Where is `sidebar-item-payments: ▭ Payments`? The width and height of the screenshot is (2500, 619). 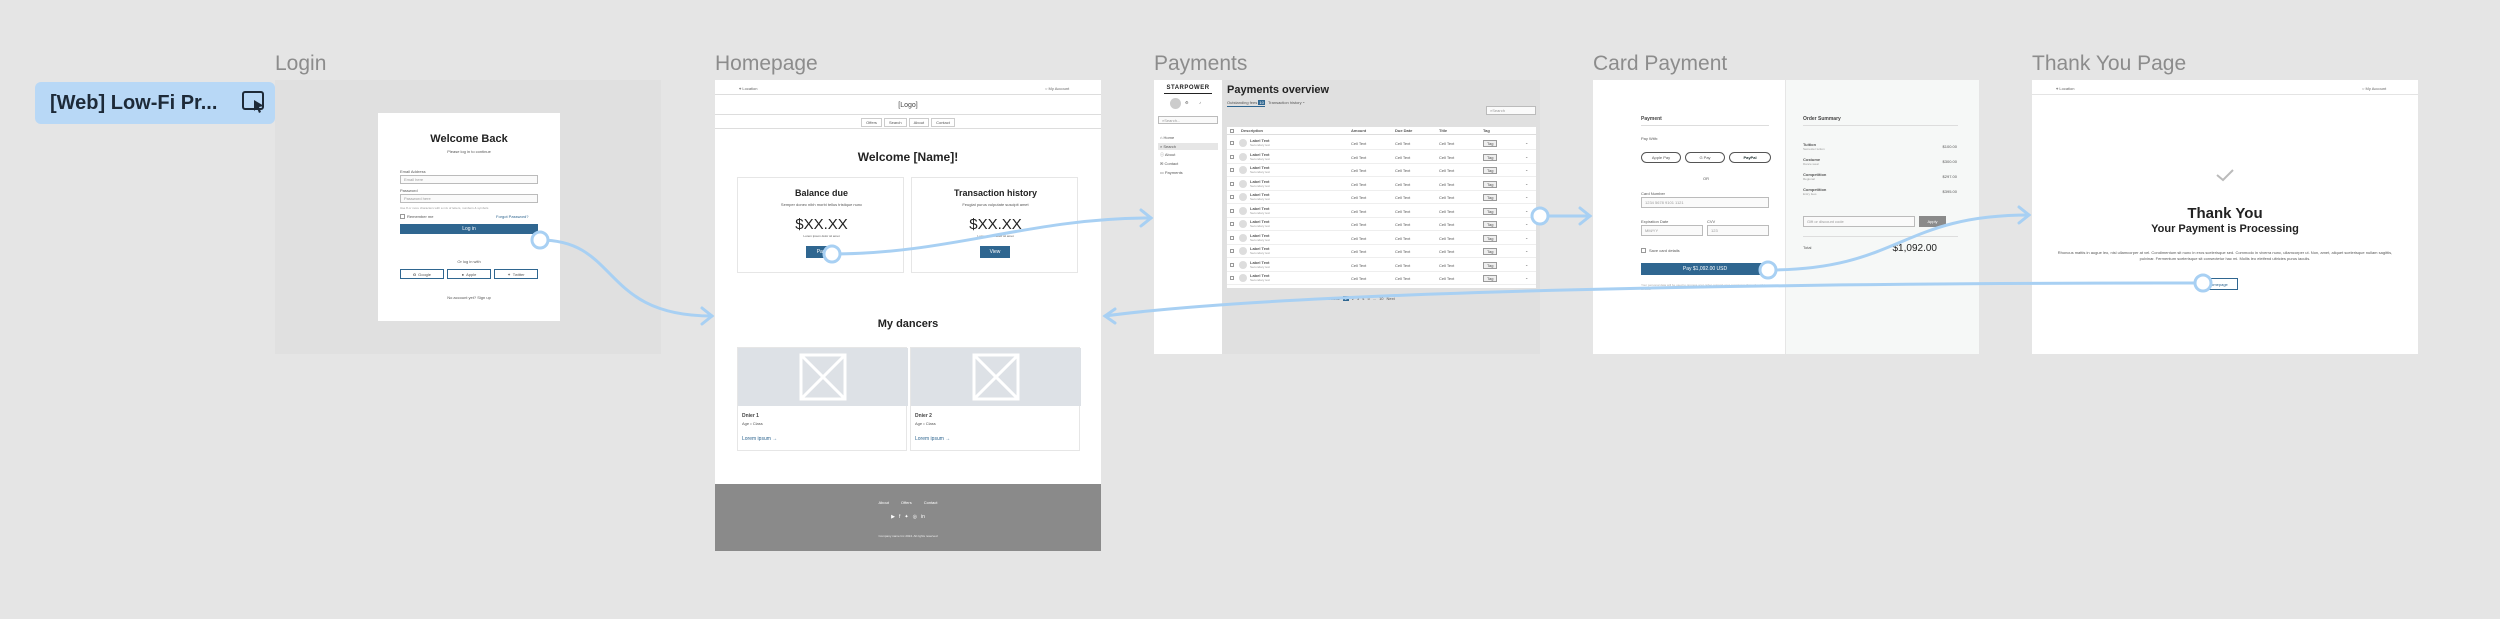 sidebar-item-payments: ▭ Payments is located at coordinates (1171, 172).